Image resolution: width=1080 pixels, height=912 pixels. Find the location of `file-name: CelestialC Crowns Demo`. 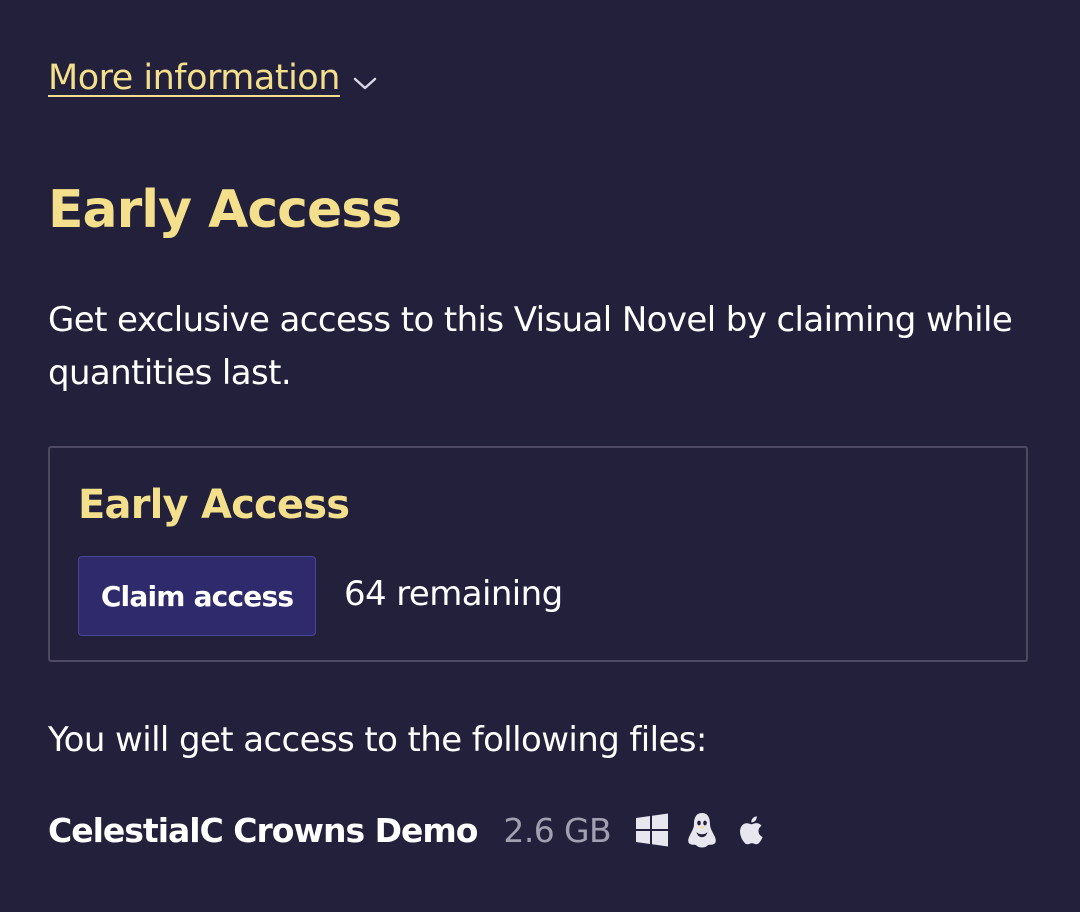

file-name: CelestialC Crowns Demo is located at coordinates (263, 830).